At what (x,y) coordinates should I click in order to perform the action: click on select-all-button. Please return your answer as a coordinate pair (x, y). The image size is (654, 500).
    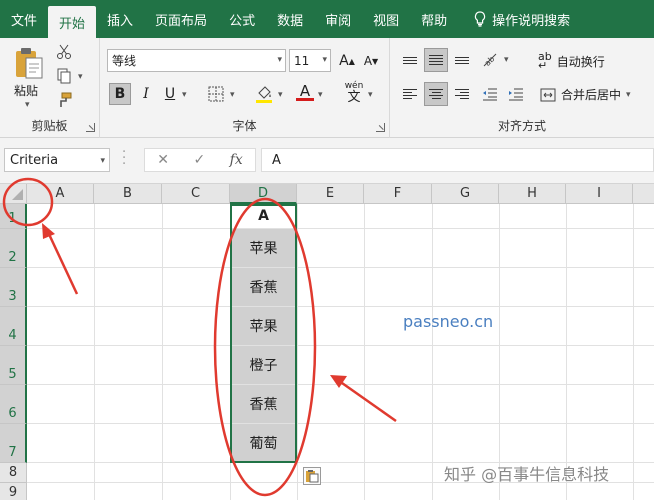
    Looking at the image, I should click on (13, 194).